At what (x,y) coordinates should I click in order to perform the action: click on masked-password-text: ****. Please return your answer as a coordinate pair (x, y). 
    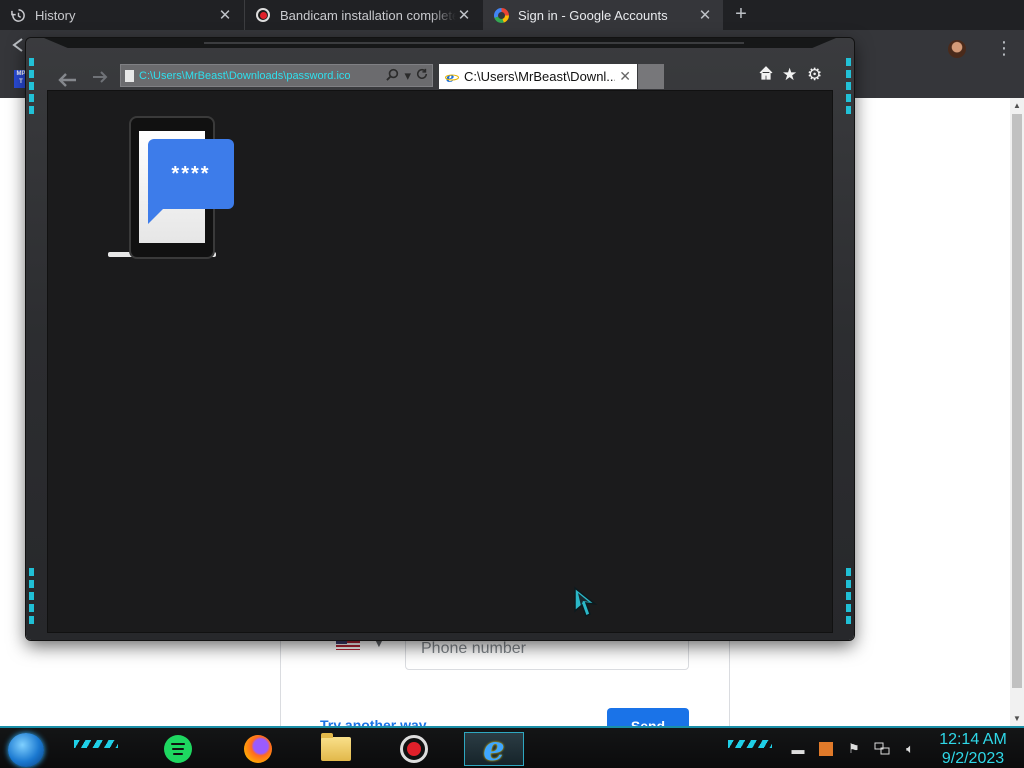
    Looking at the image, I should click on (191, 173).